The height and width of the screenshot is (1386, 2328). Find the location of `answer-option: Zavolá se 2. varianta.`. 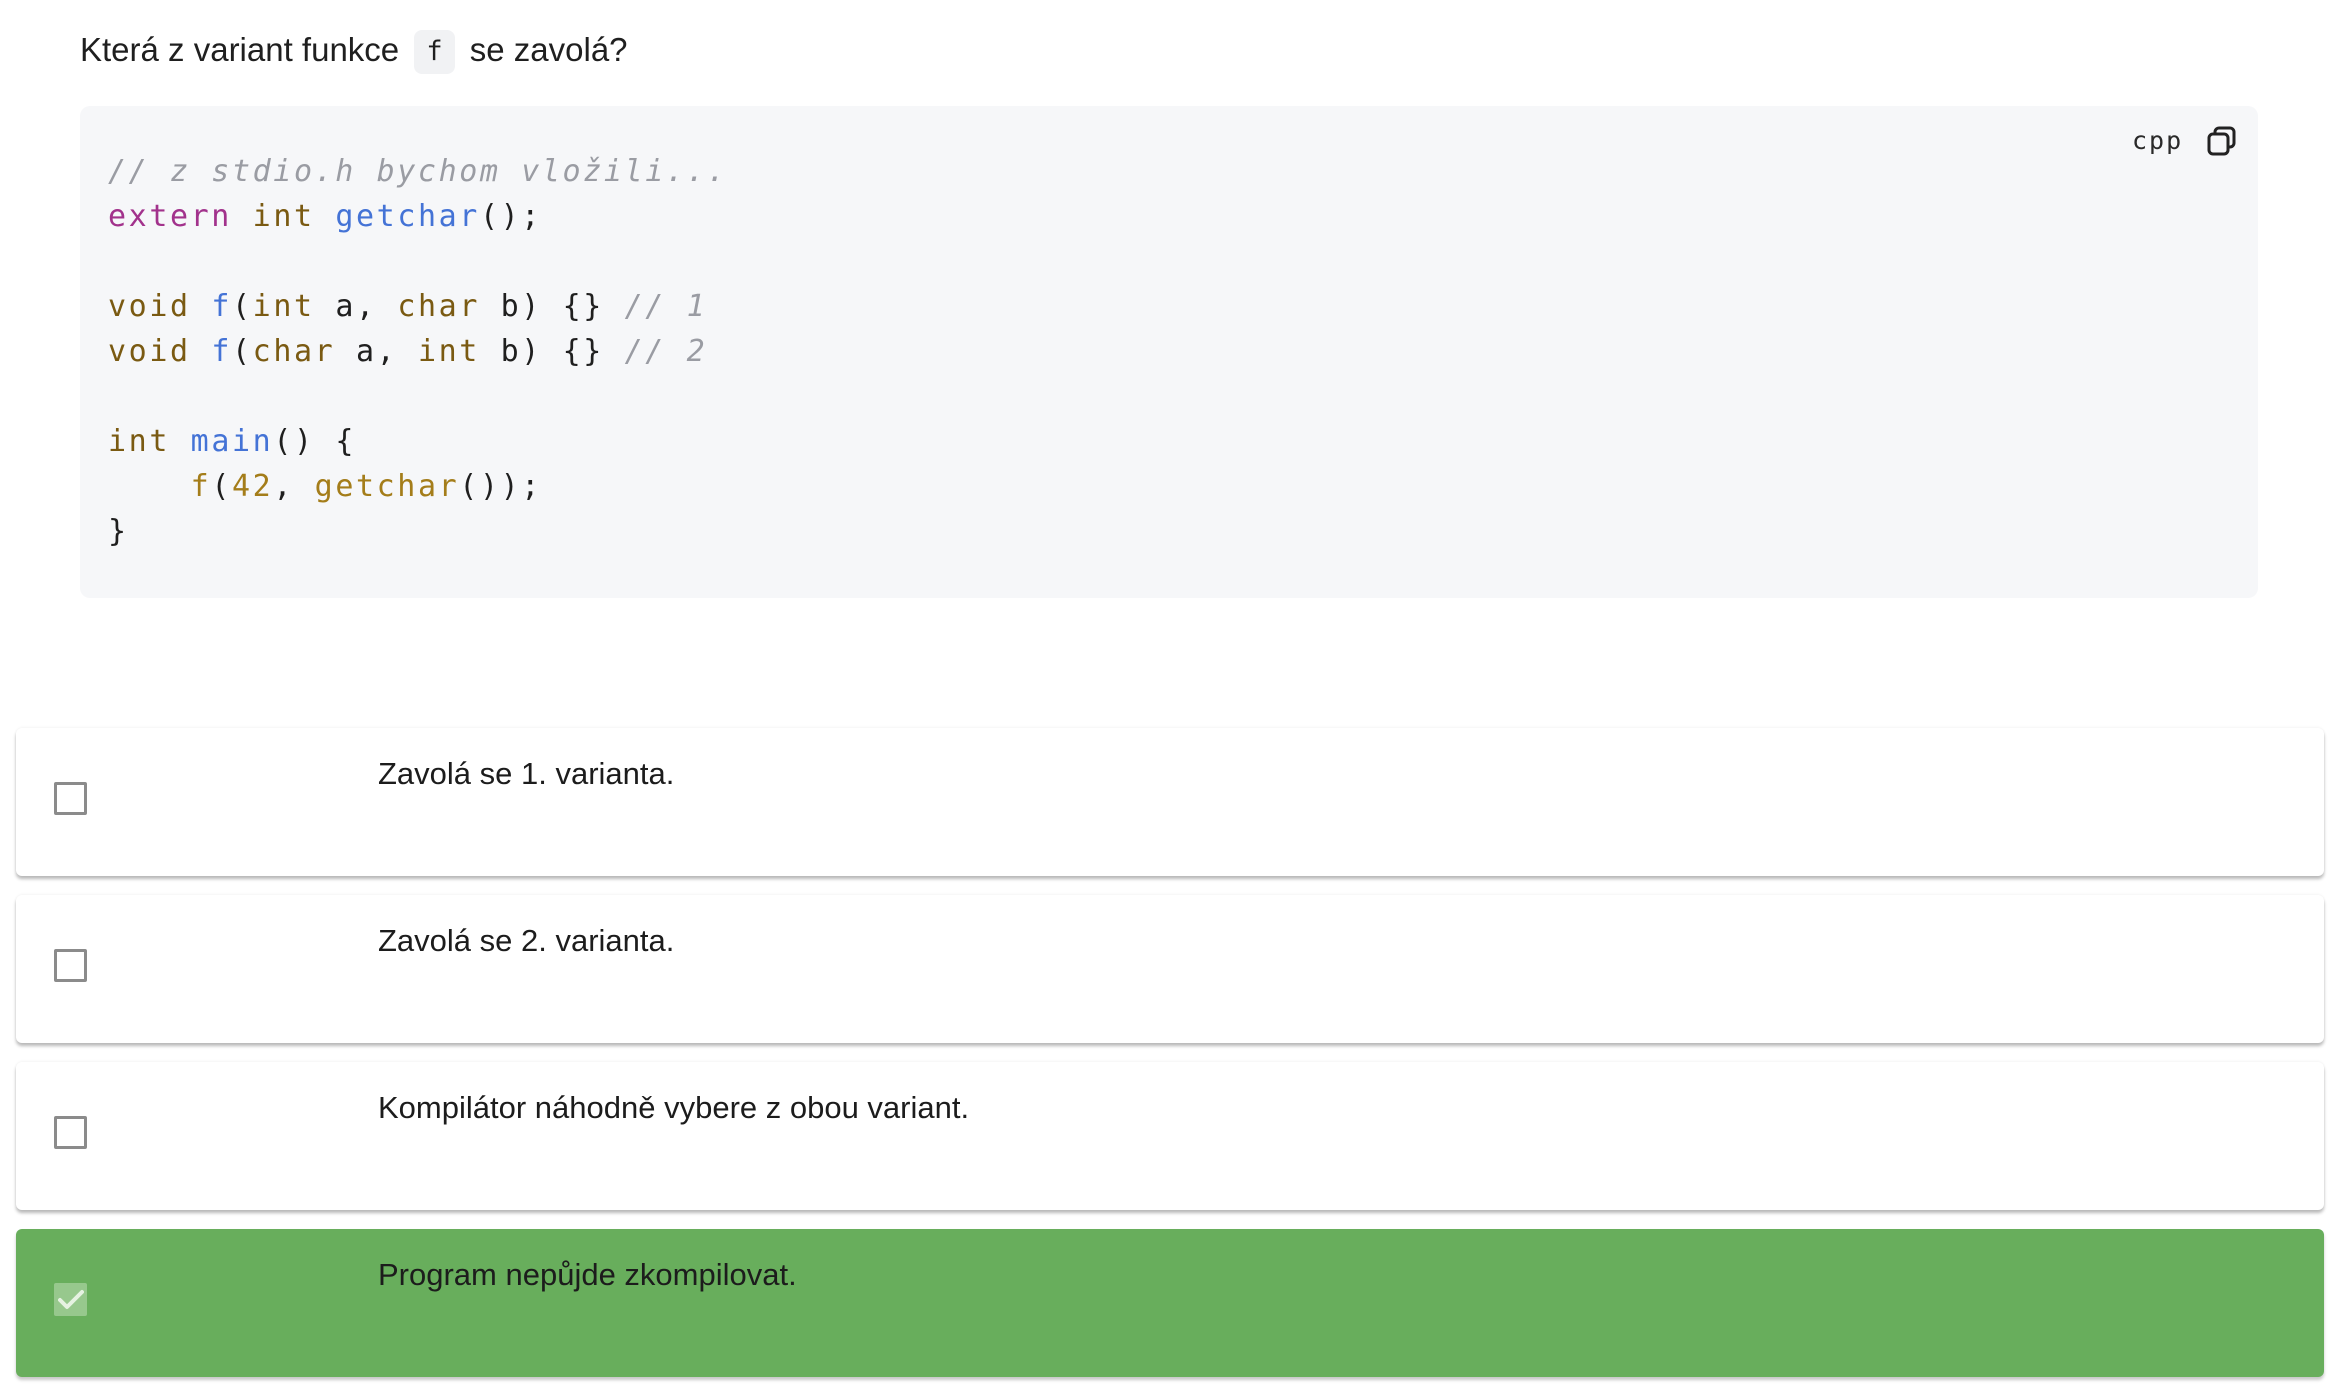

answer-option: Zavolá se 2. varianta. is located at coordinates (1170, 969).